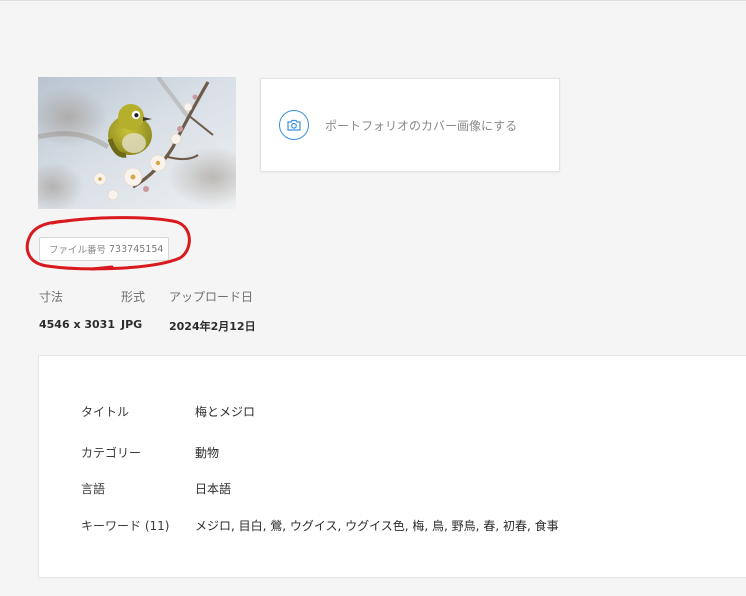 Image resolution: width=746 pixels, height=596 pixels. I want to click on format-value: JPG, so click(132, 324).